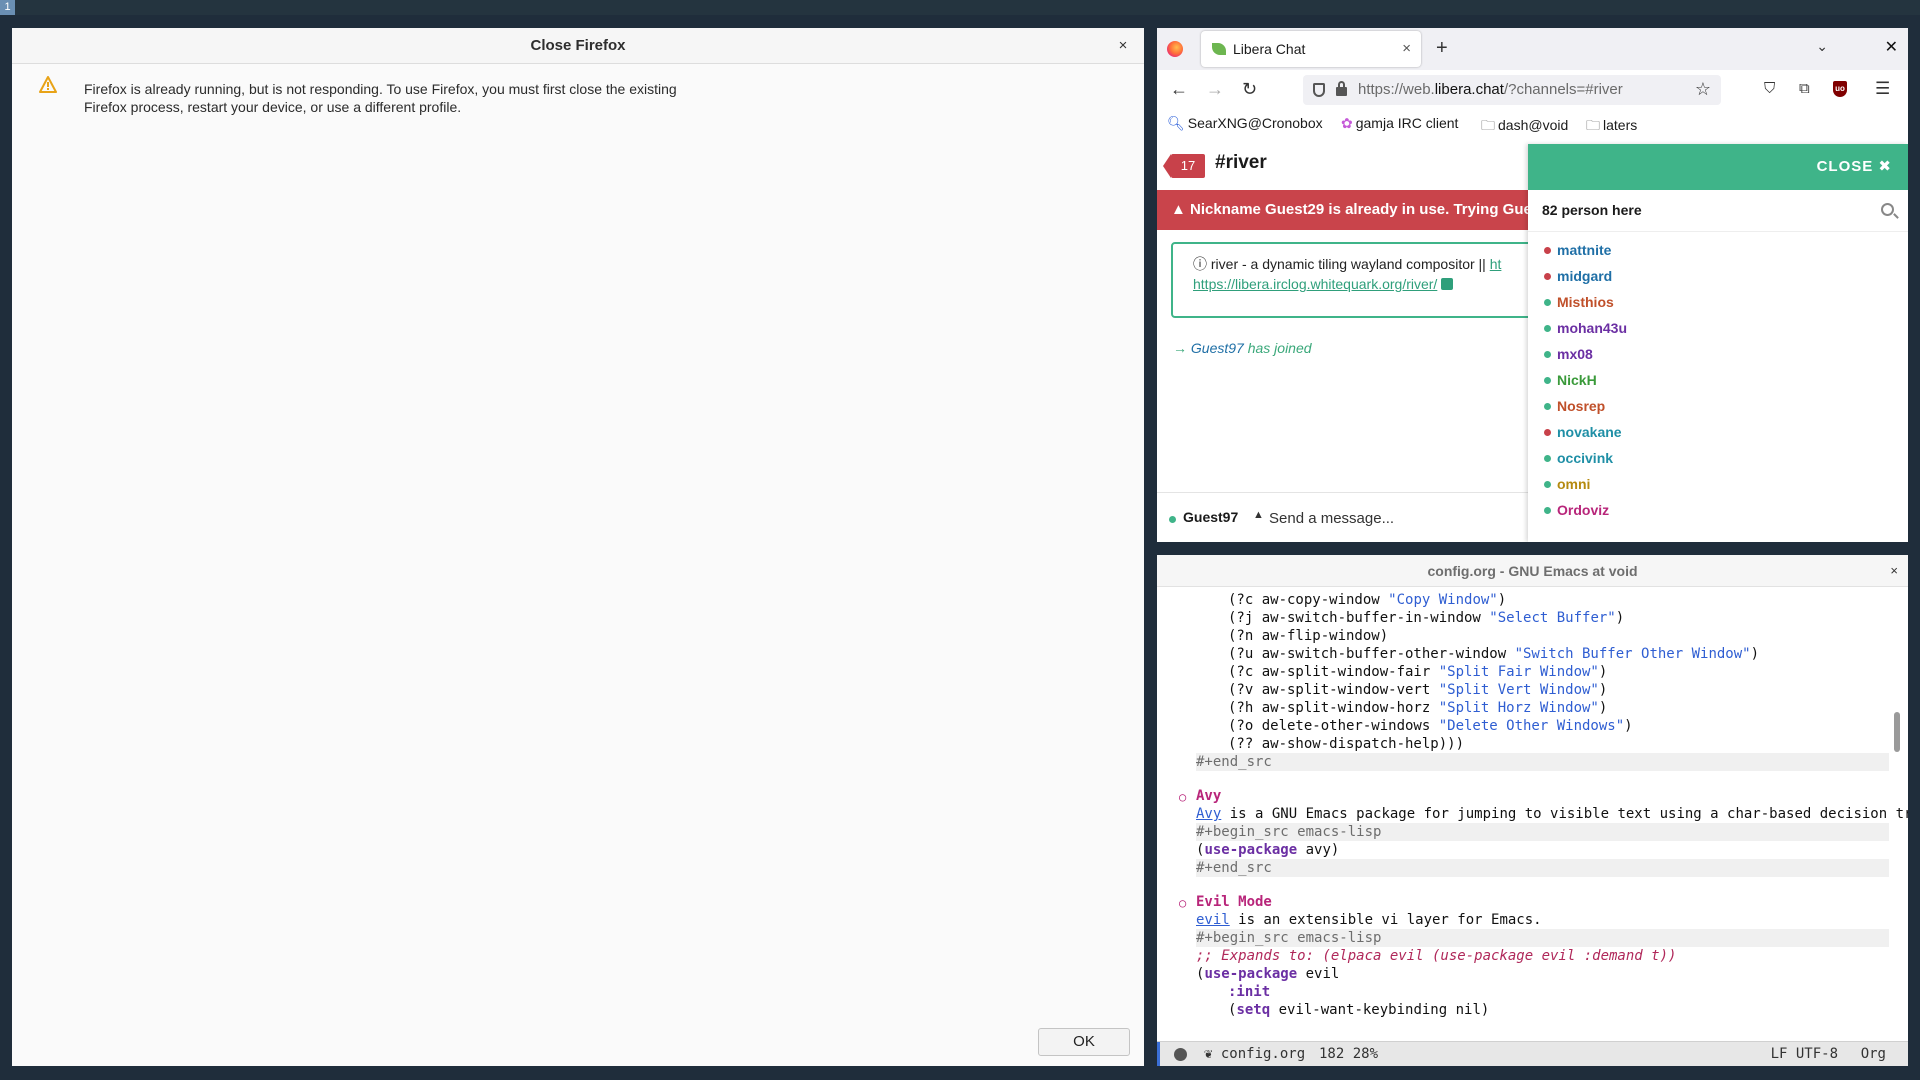 This screenshot has width=1920, height=1080. Describe the element at coordinates (1215, 89) in the screenshot. I see `forward-button: →` at that location.